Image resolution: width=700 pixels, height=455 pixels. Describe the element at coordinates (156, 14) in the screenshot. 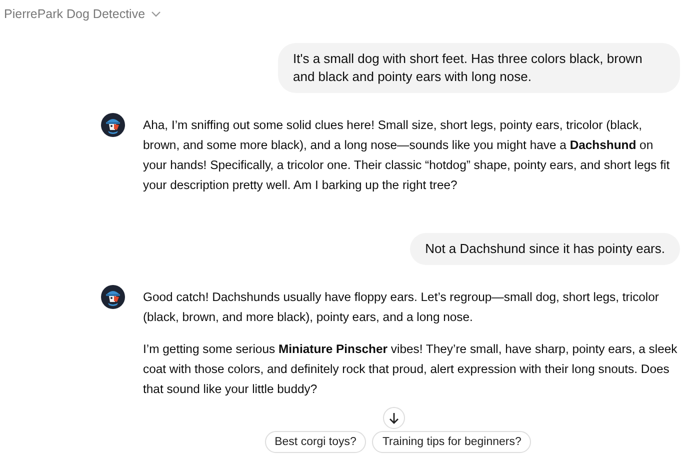

I see `chevron-down-icon` at that location.